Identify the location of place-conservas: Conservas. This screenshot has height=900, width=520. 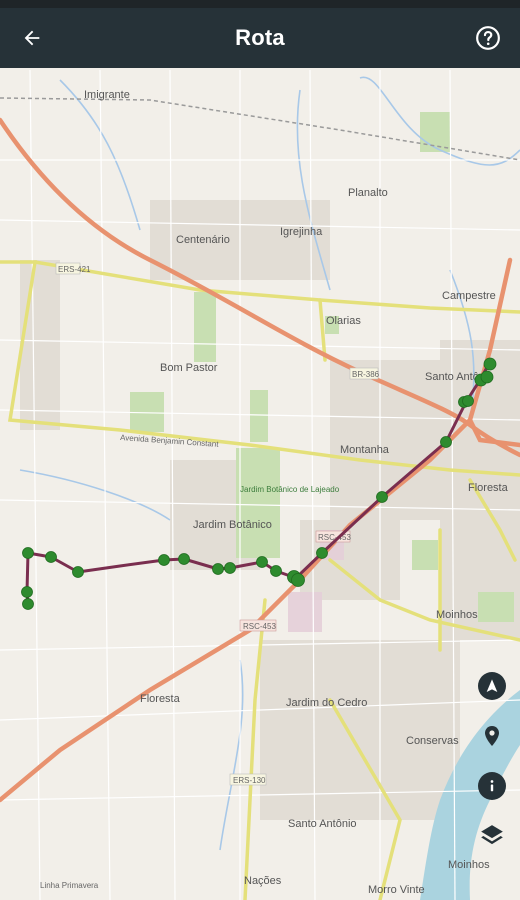
(432, 741).